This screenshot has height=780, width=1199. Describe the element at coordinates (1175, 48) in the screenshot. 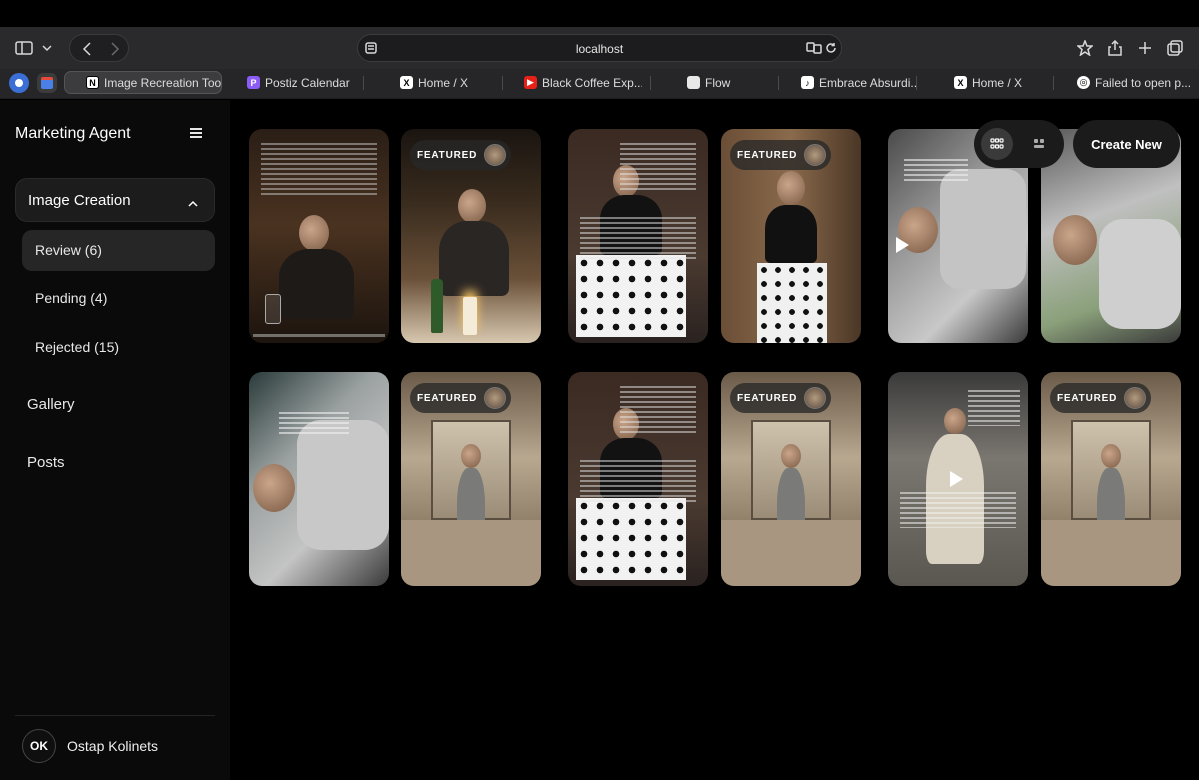

I see `tab-overview-icon` at that location.